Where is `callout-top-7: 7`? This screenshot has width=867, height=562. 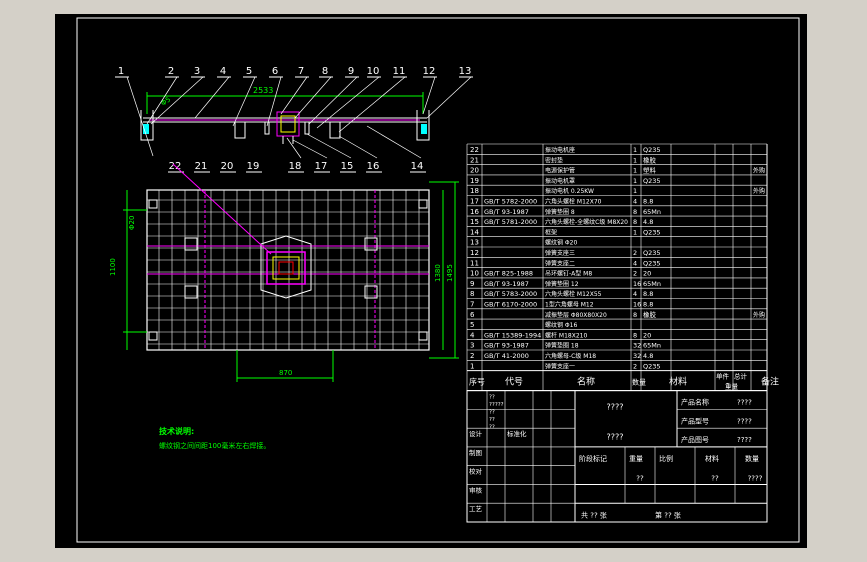 callout-top-7: 7 is located at coordinates (301, 71).